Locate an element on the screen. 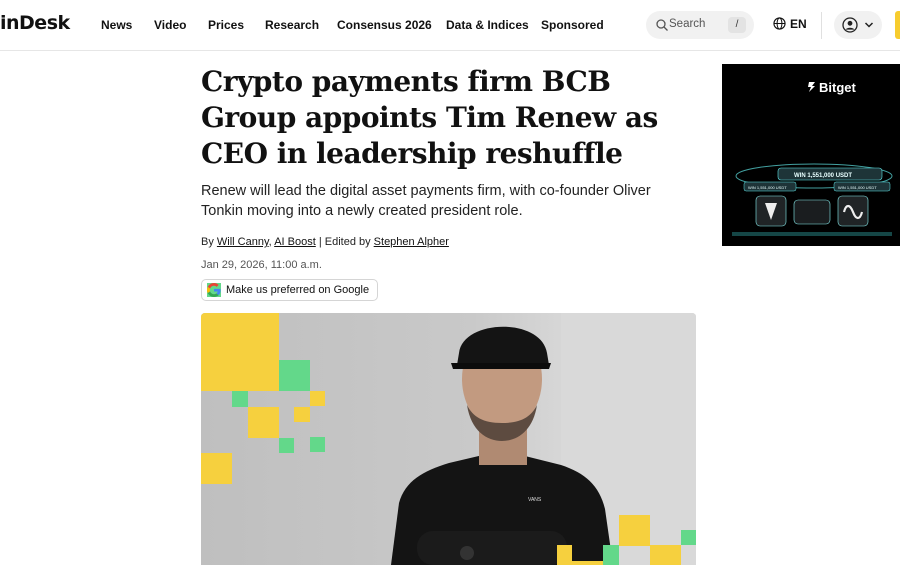 Image resolution: width=900 pixels, height=565 pixels. person-photo: VANS is located at coordinates (502, 445).